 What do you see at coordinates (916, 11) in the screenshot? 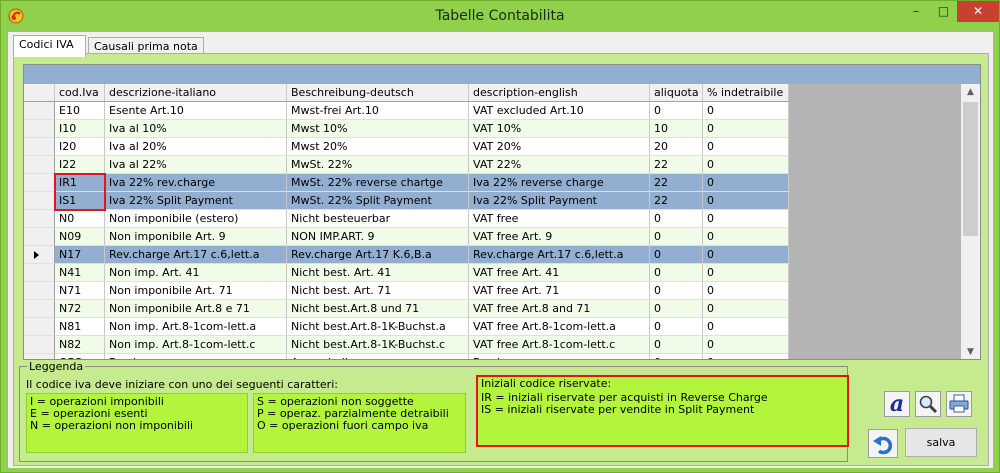
I see `minimize-button: –` at bounding box center [916, 11].